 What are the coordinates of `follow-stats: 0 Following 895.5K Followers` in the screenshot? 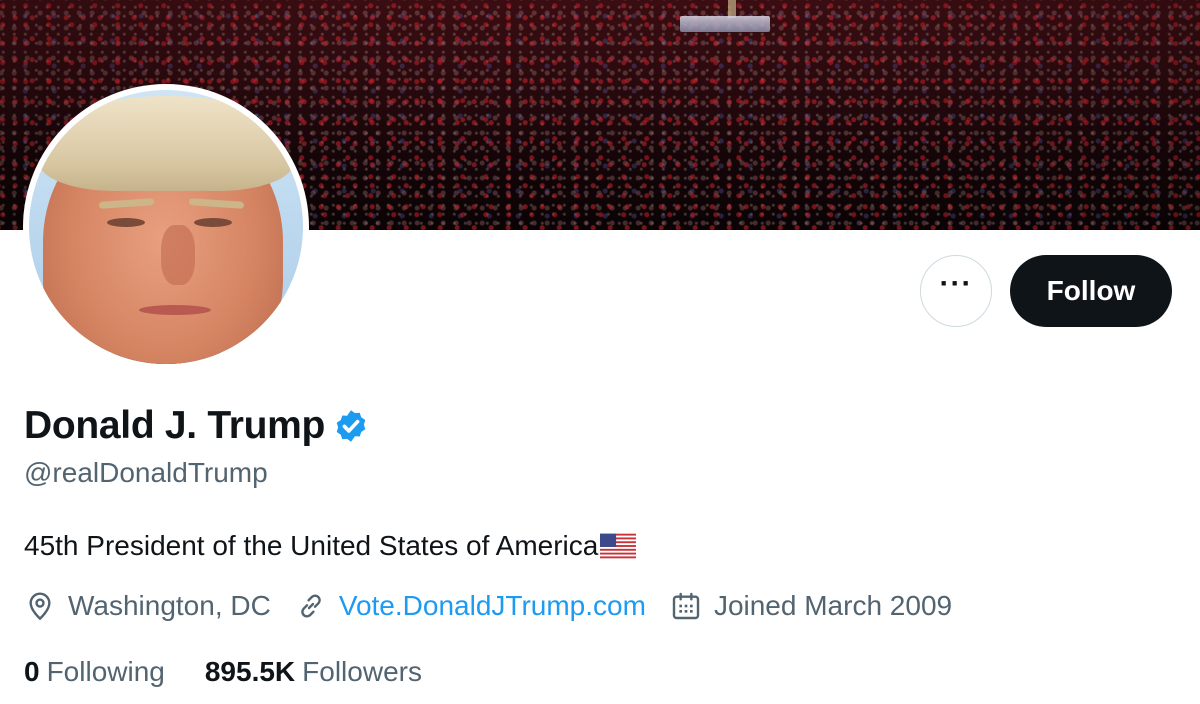 It's located at (243, 672).